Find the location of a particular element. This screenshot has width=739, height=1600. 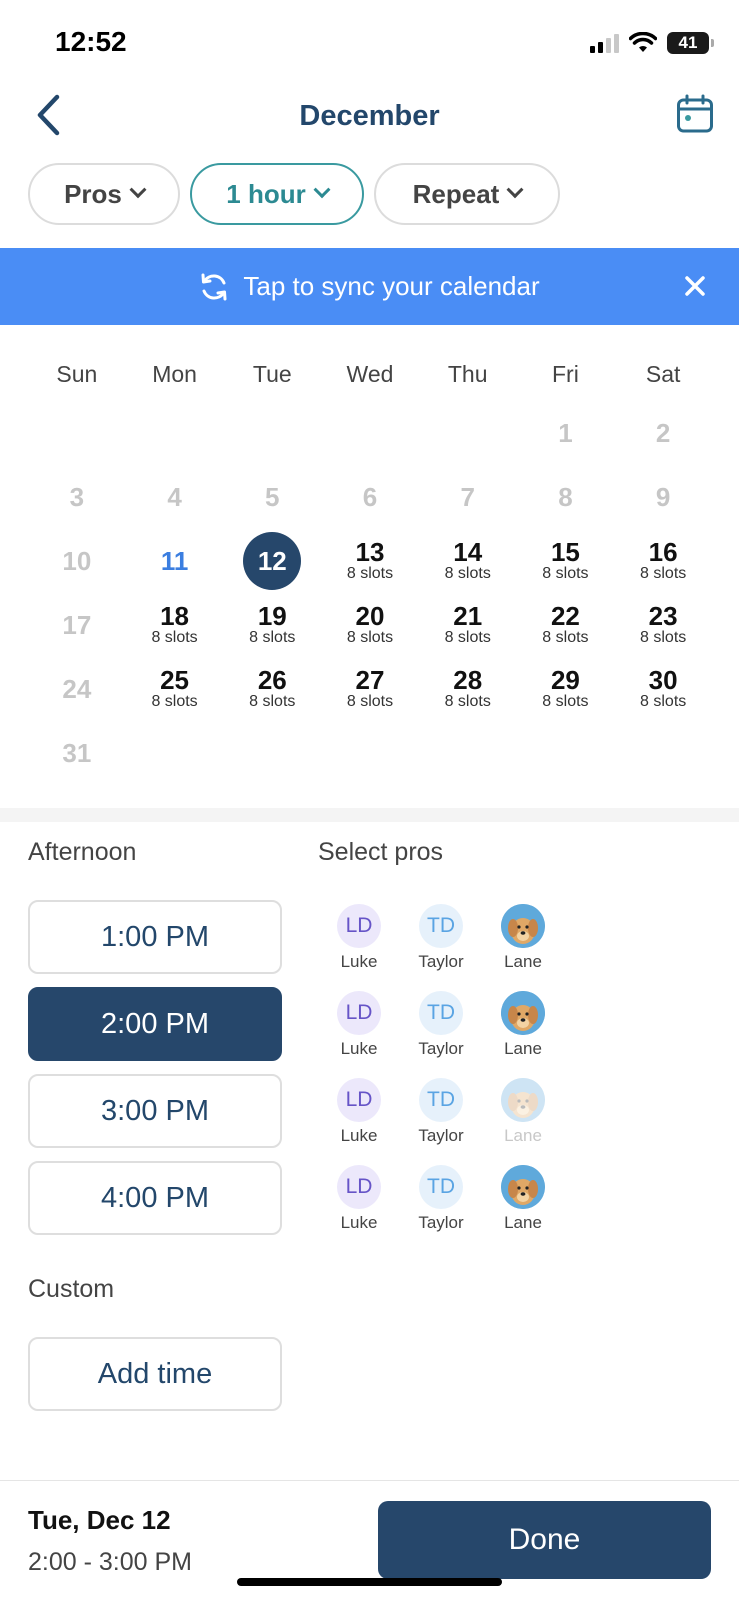

calendar-day: 15 8 slots is located at coordinates (566, 561).